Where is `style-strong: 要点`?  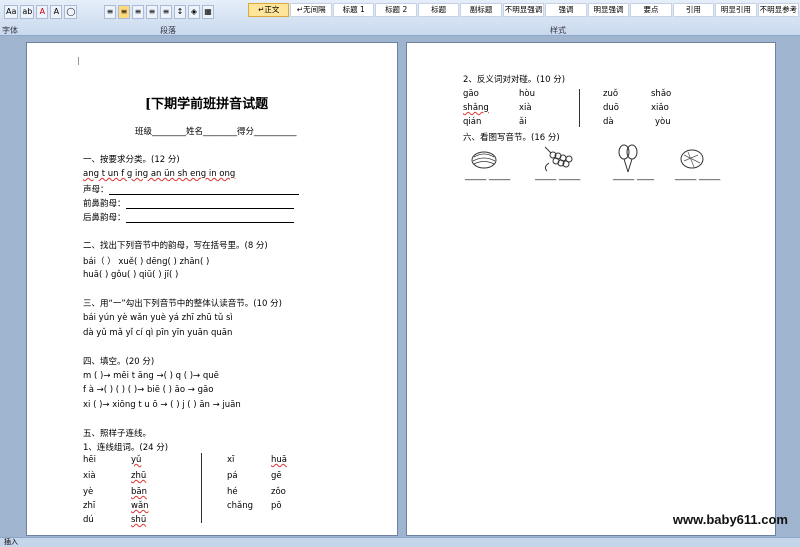
style-strong: 要点 is located at coordinates (651, 10).